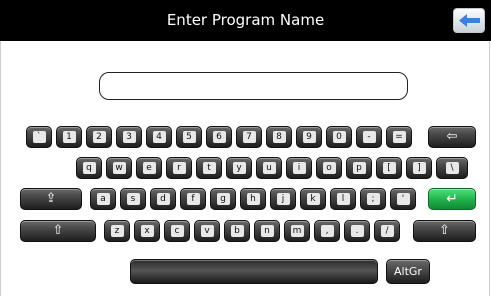 The height and width of the screenshot is (296, 491). I want to click on key-label: p, so click(359, 168).